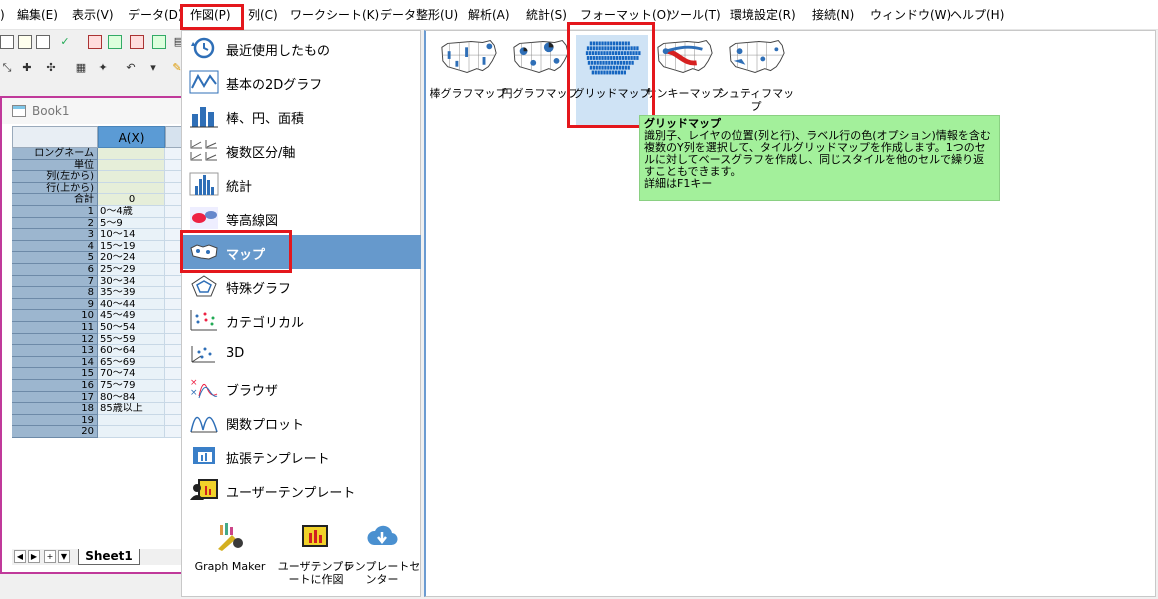 This screenshot has height=599, width=1158. Describe the element at coordinates (7, 68) in the screenshot. I see `arrow-icon: ⤡` at that location.